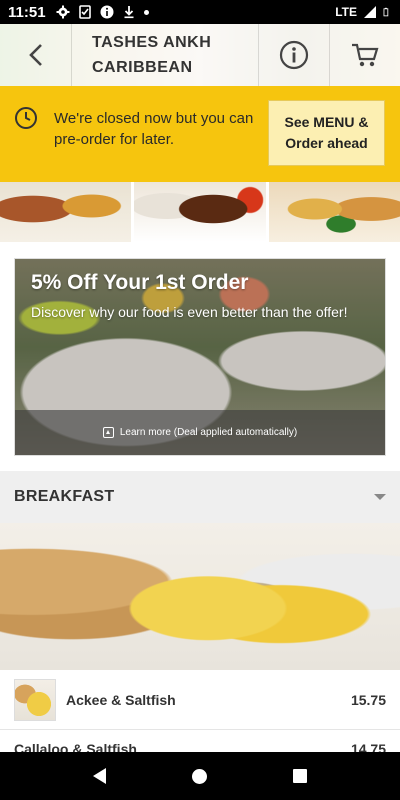  I want to click on category-header-breakfast: BREAKFAST, so click(200, 497).